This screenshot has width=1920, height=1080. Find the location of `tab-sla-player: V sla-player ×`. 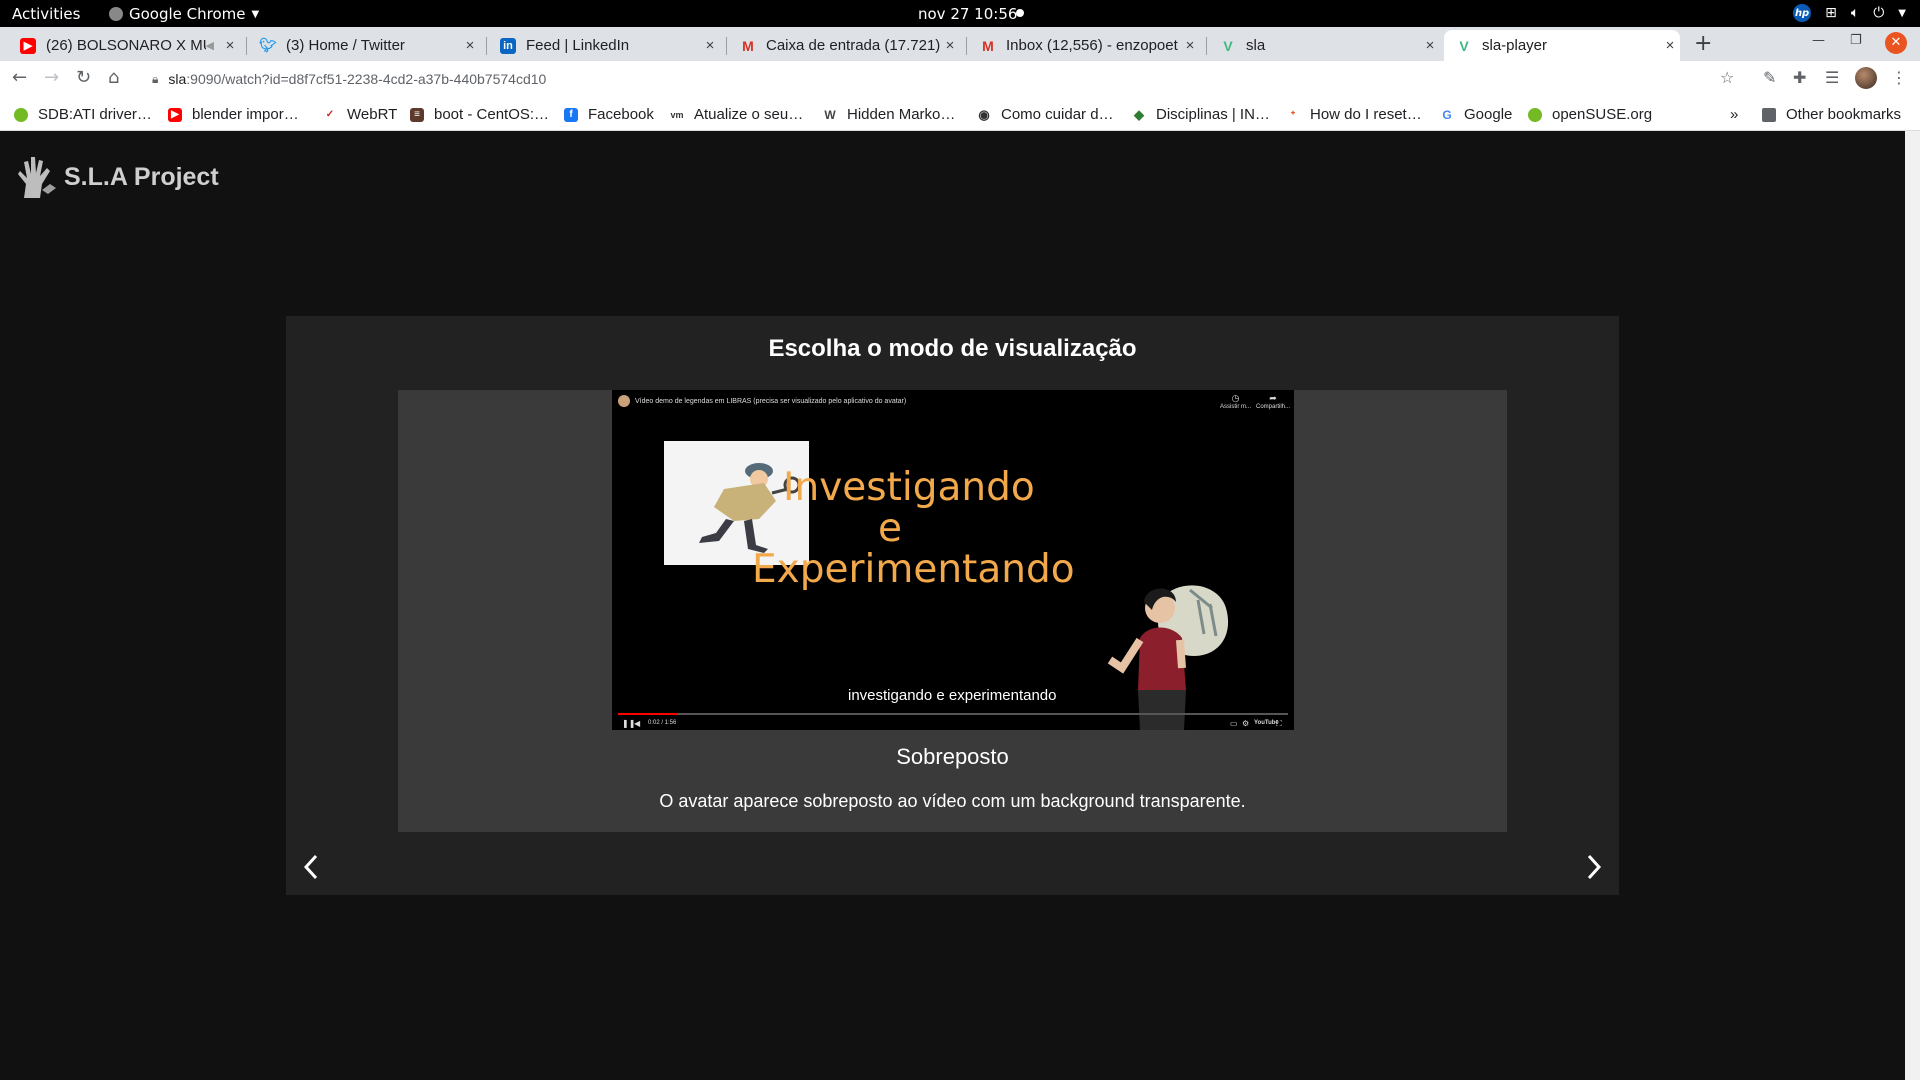

tab-sla-player: V sla-player × is located at coordinates (1562, 45).